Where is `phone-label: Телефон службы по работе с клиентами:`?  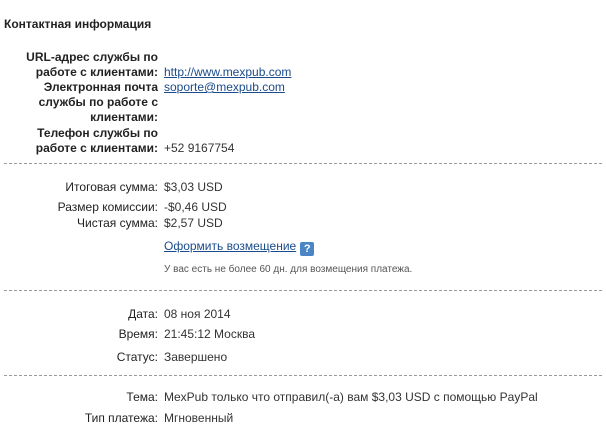 phone-label: Телефон службы по работе с клиентами: is located at coordinates (97, 141).